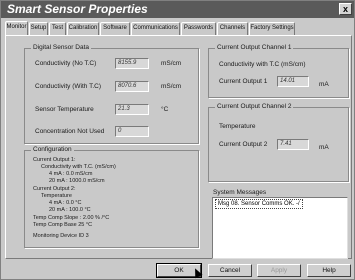 This screenshot has width=355, height=280. What do you see at coordinates (71, 174) in the screenshot?
I see `config-line: 4 mA : 0.0 mS/cm` at bounding box center [71, 174].